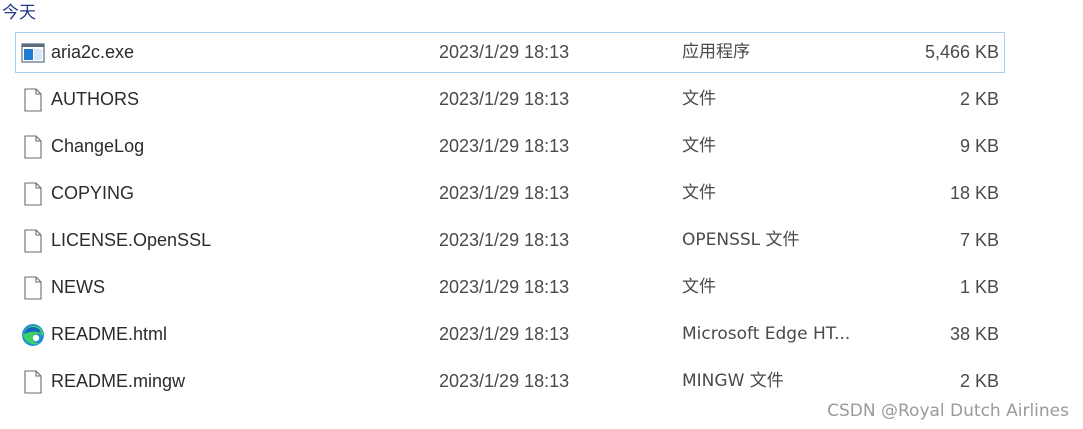 Image resolution: width=1083 pixels, height=429 pixels. I want to click on file-name: README.html, so click(109, 334).